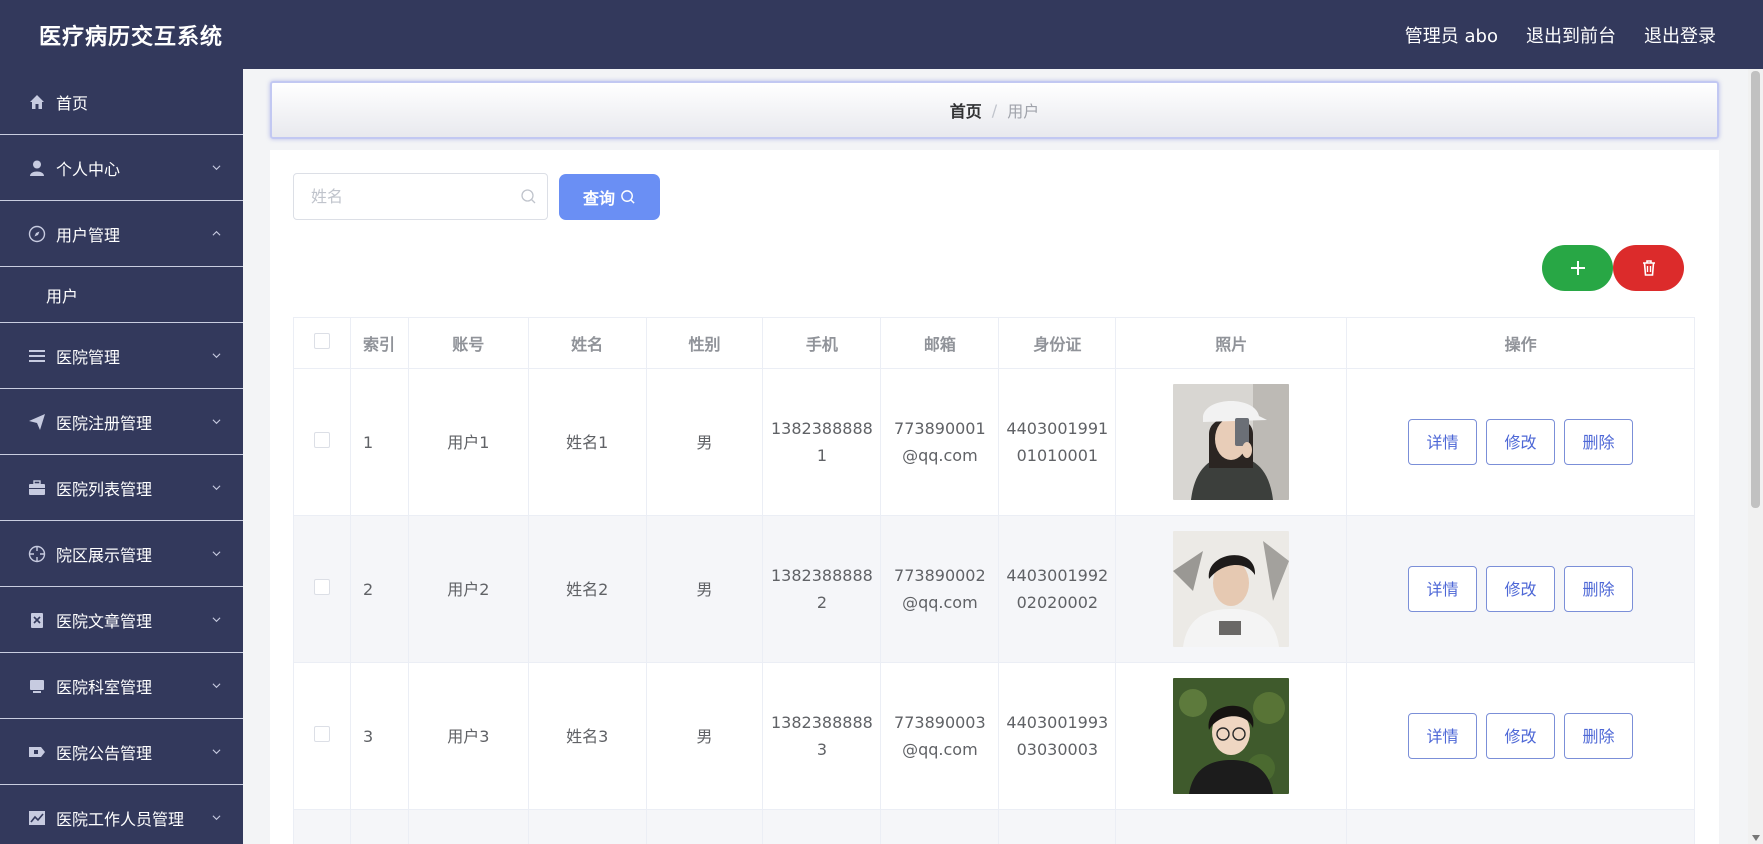 This screenshot has width=1763, height=844. I want to click on compass-icon, so click(37, 234).